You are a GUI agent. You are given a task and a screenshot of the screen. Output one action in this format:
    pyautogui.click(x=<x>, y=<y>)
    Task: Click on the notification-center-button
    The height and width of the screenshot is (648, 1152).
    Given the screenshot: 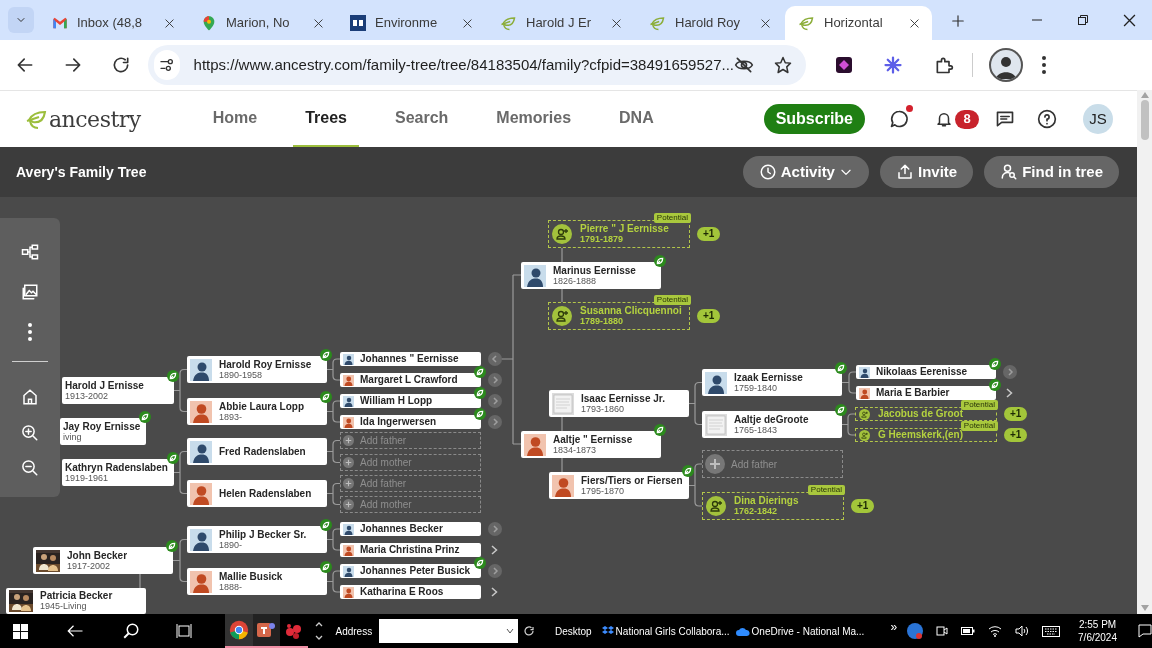 What is the action you would take?
    pyautogui.click(x=1145, y=631)
    